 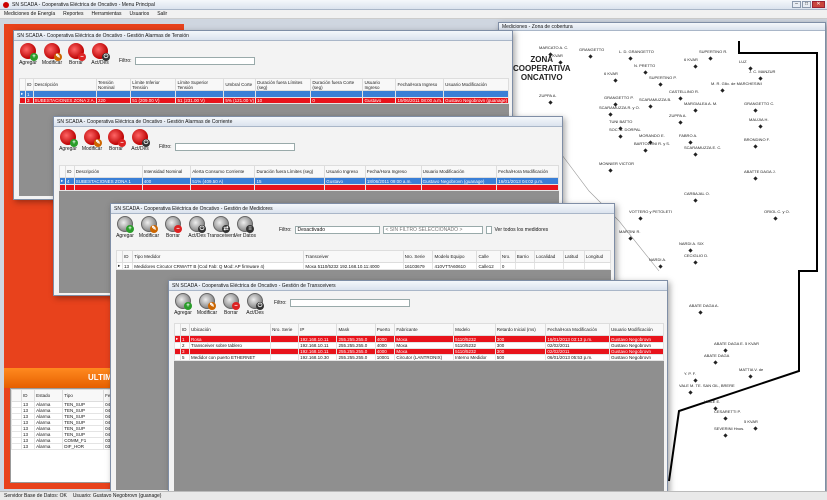 I want to click on transceivers-button: ⇄ Transceivers, so click(x=221, y=227).